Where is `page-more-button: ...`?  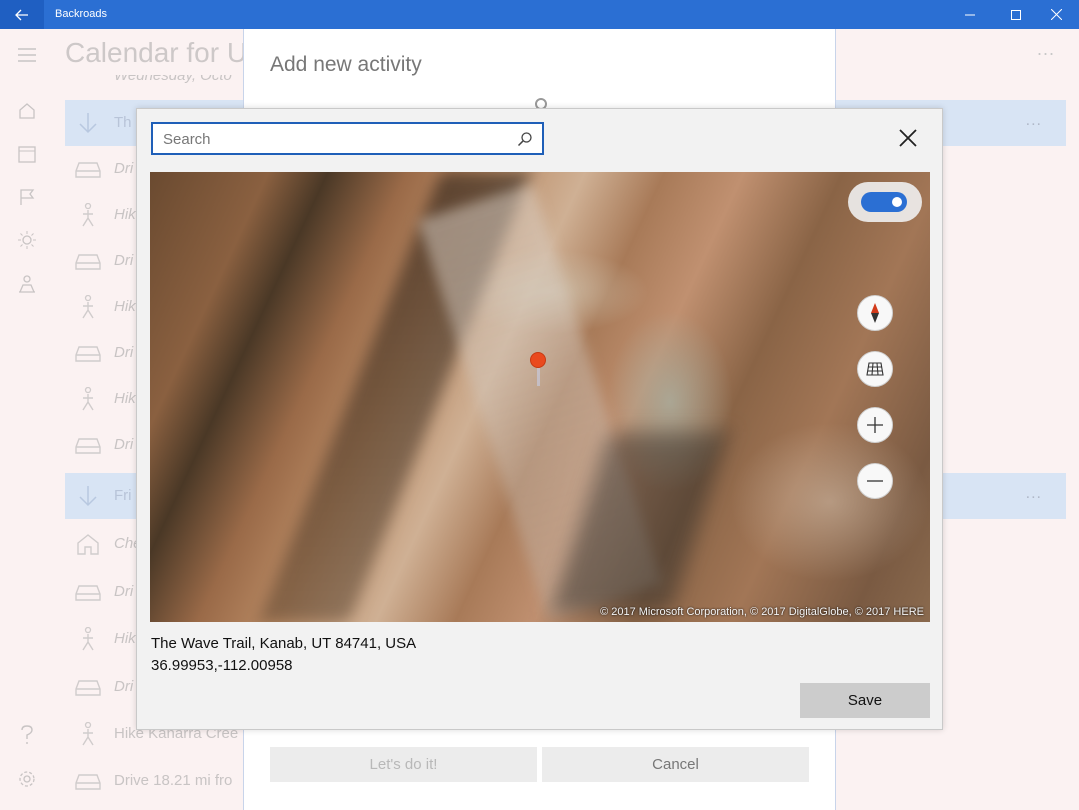
page-more-button: ... is located at coordinates (1046, 49).